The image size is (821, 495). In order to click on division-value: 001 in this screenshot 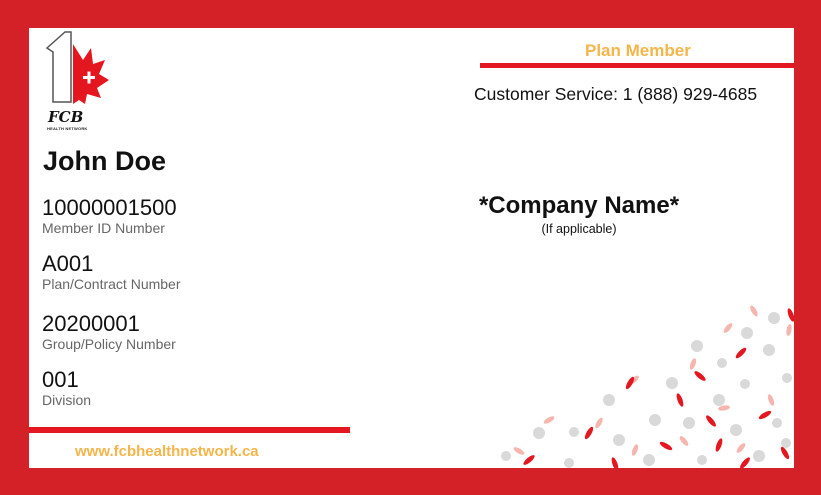, I will do `click(60, 379)`.